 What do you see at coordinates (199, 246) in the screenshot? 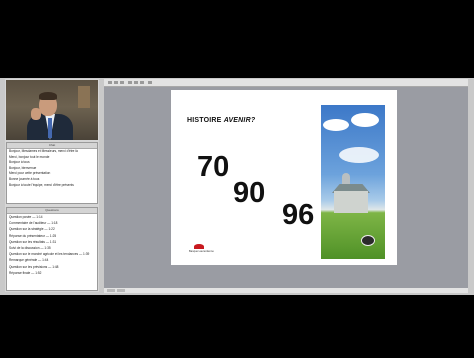
I see `company-logo-icon` at bounding box center [199, 246].